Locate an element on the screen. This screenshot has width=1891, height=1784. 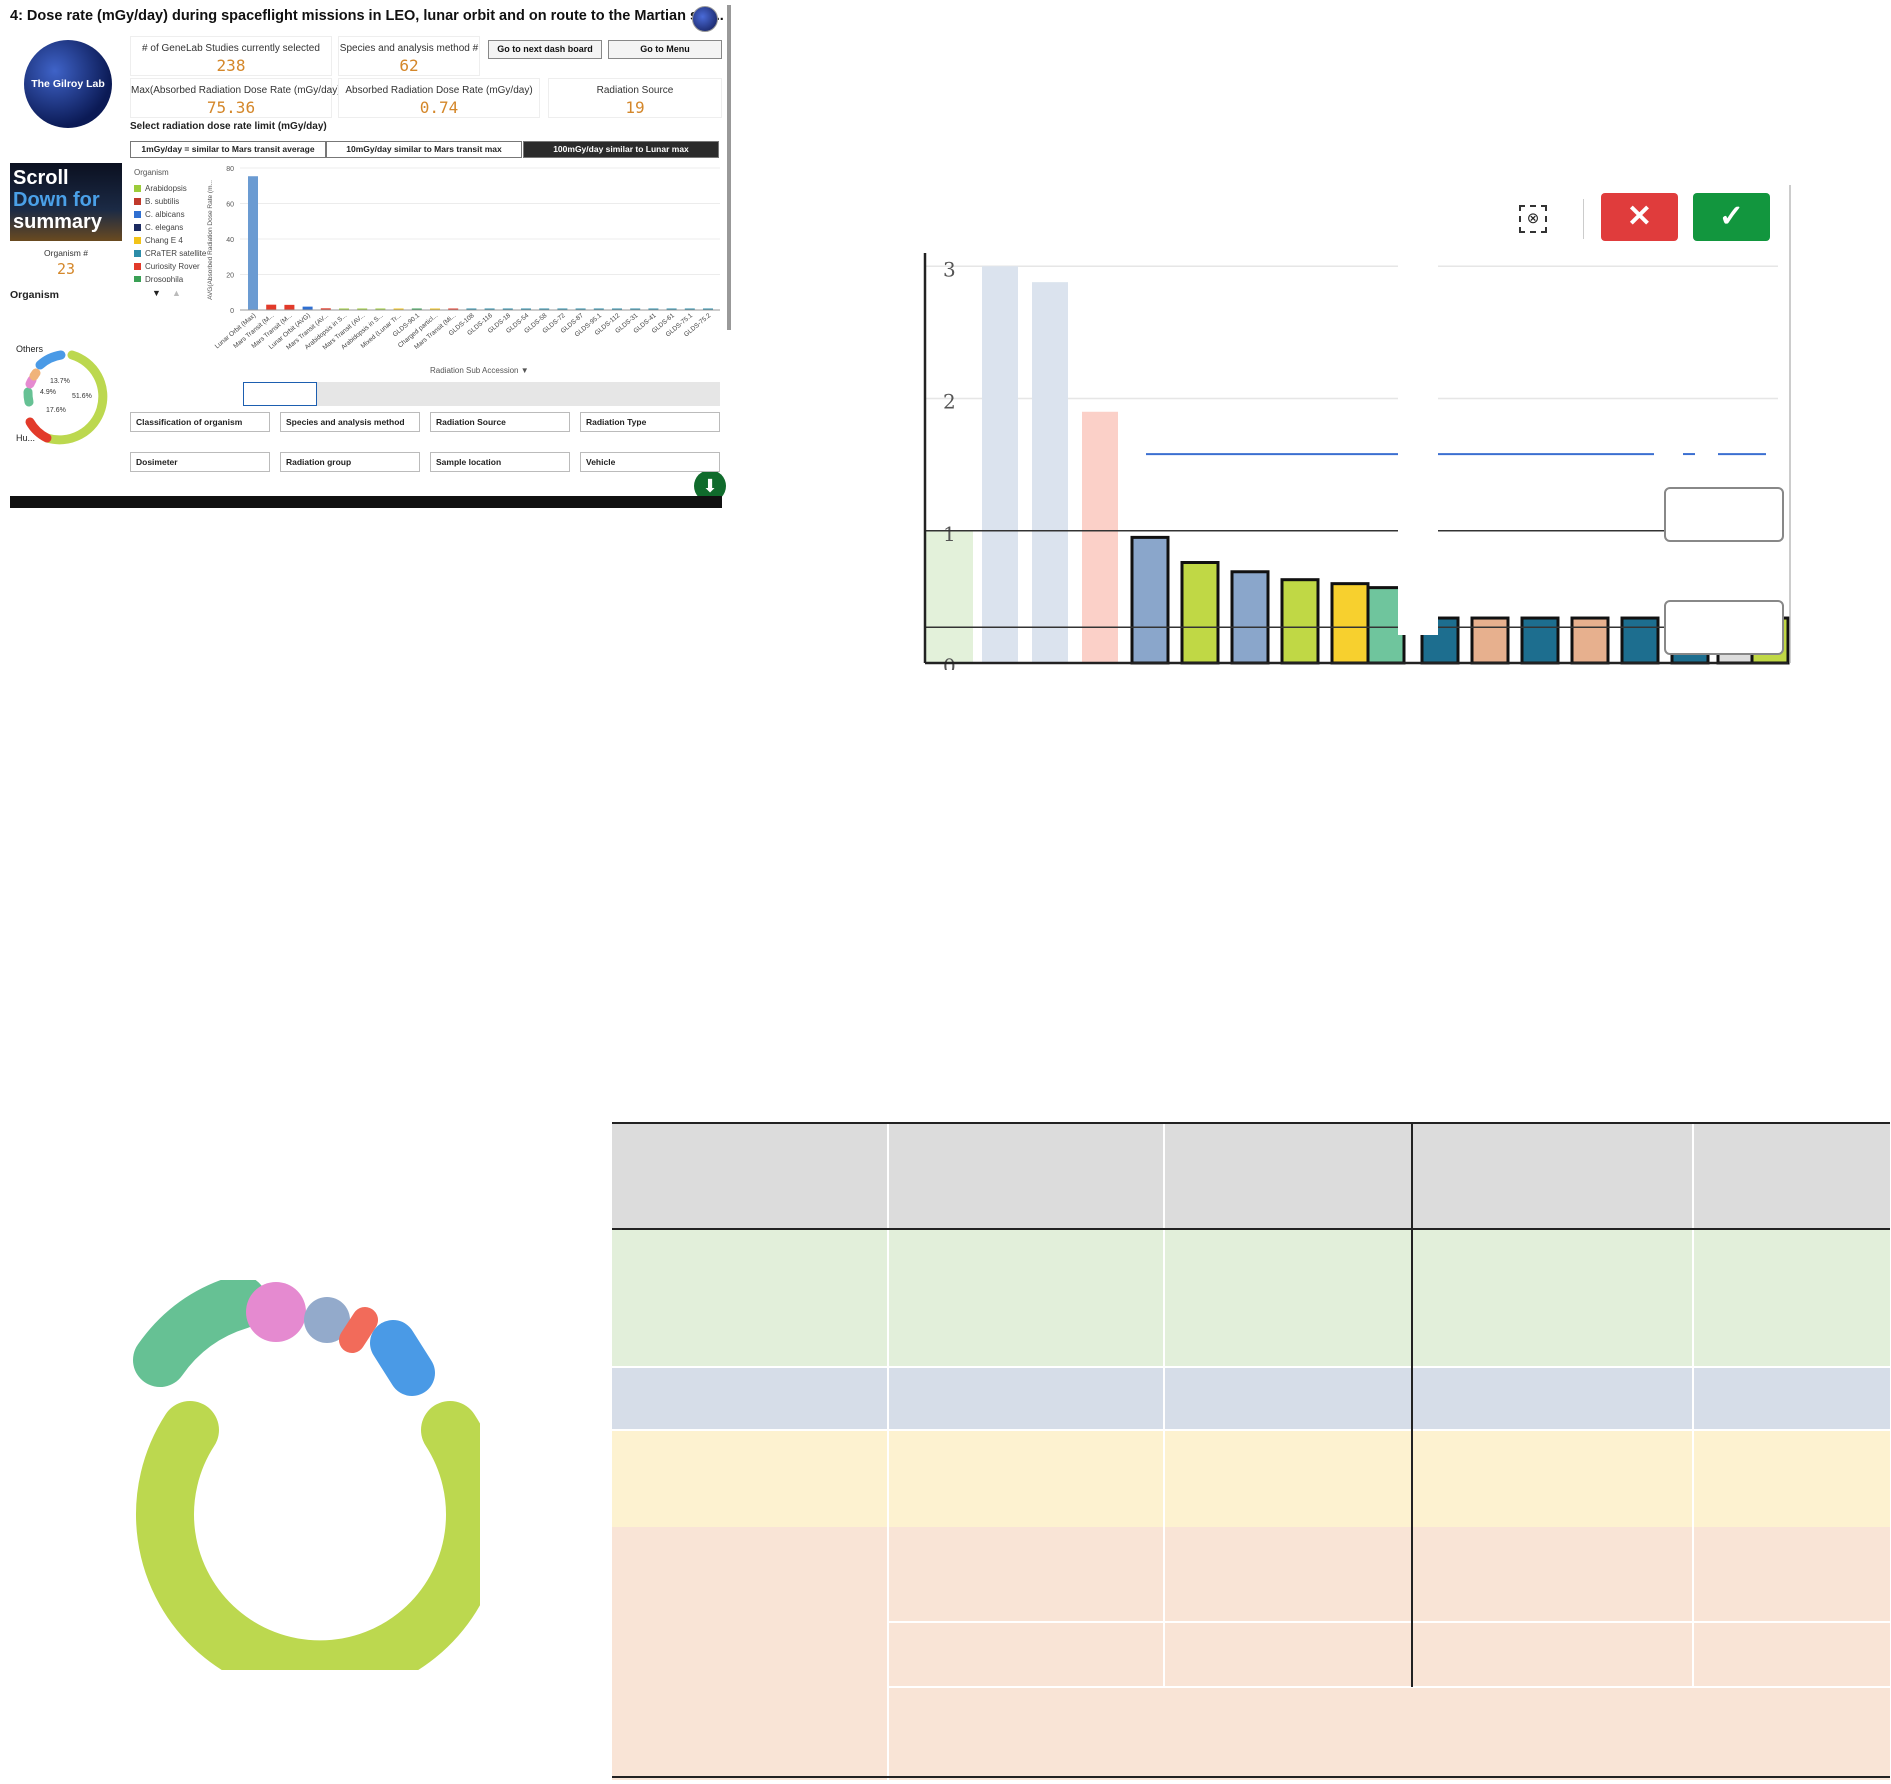
logo-text: The Gilroy Lab is located at coordinates (68, 84).